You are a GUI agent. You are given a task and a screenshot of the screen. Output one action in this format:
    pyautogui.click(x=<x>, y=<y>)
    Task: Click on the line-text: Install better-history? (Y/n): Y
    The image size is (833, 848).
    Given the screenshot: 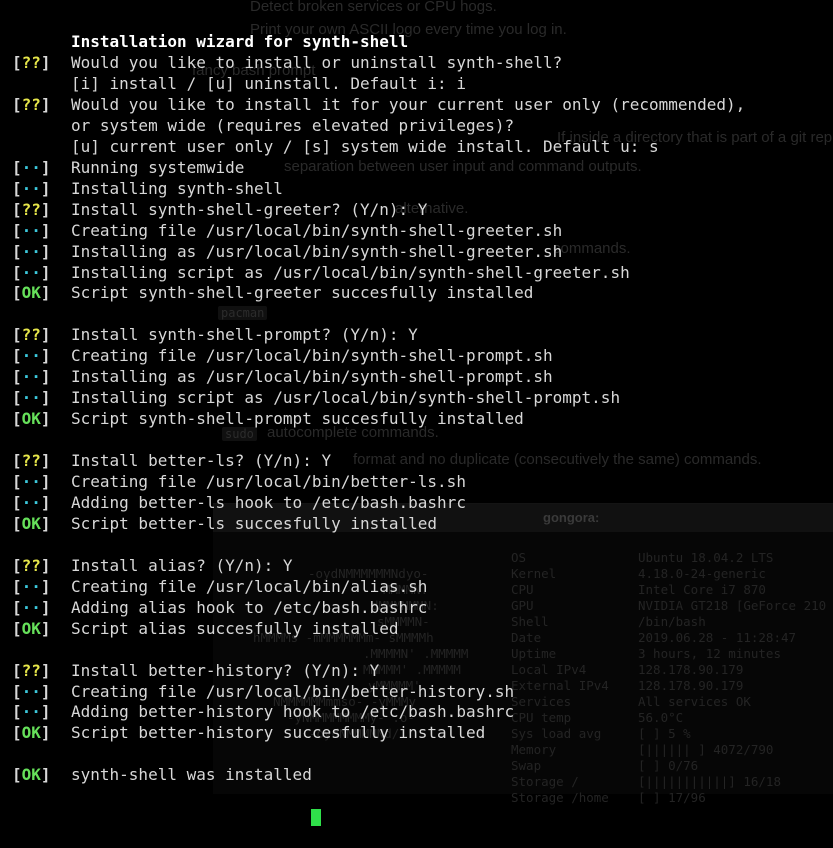 What is the action you would take?
    pyautogui.click(x=225, y=670)
    